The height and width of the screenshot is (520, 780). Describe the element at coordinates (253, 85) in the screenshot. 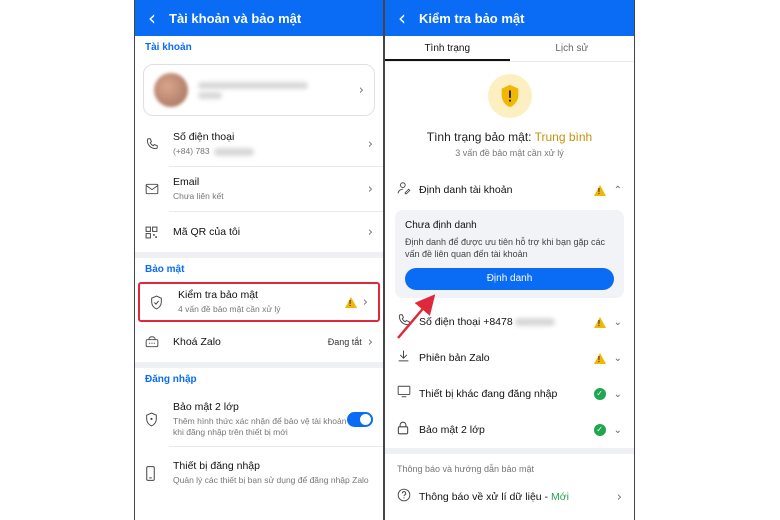

I see `blurred-name` at that location.